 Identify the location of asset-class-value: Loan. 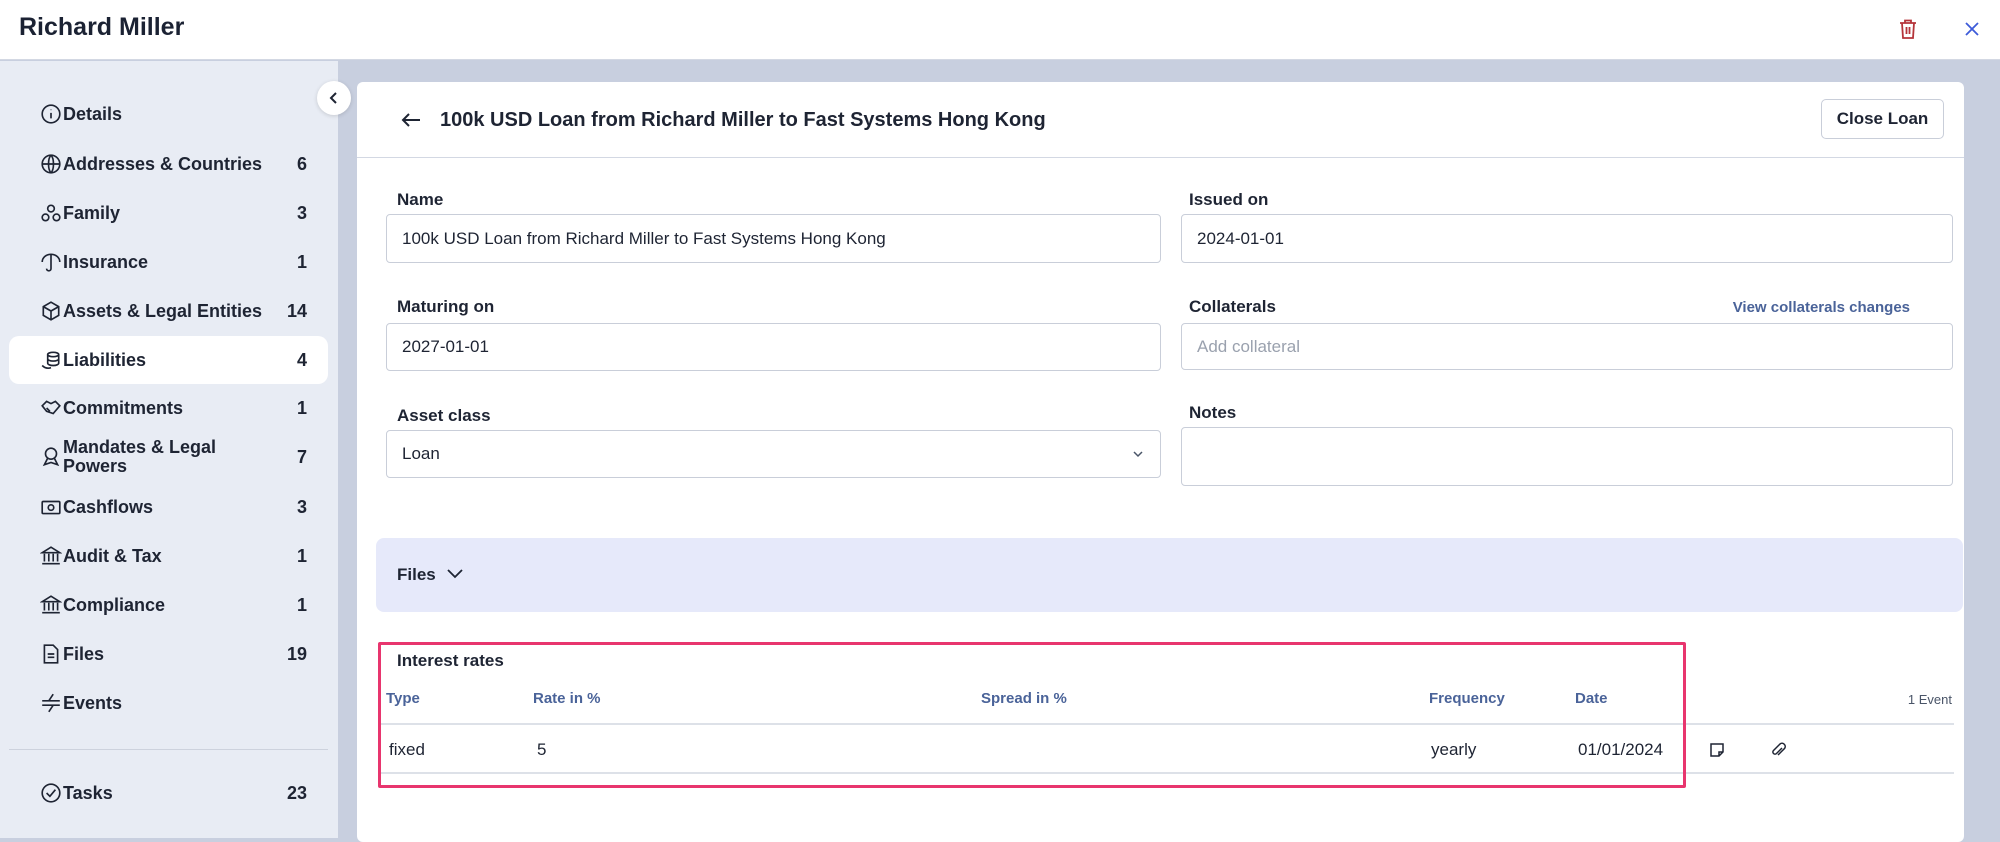
(421, 453).